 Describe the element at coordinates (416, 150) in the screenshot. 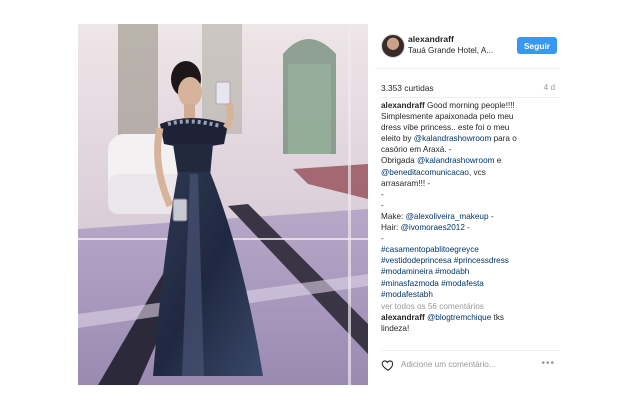

I see `caption-text: casório em Araxá. -` at that location.